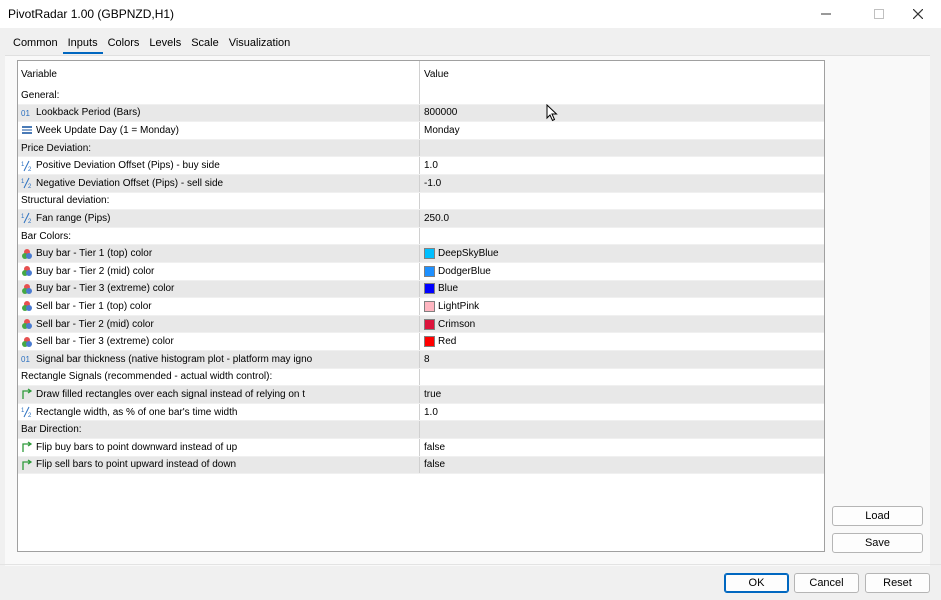 The image size is (941, 600). What do you see at coordinates (27, 394) in the screenshot?
I see `bool-icon` at bounding box center [27, 394].